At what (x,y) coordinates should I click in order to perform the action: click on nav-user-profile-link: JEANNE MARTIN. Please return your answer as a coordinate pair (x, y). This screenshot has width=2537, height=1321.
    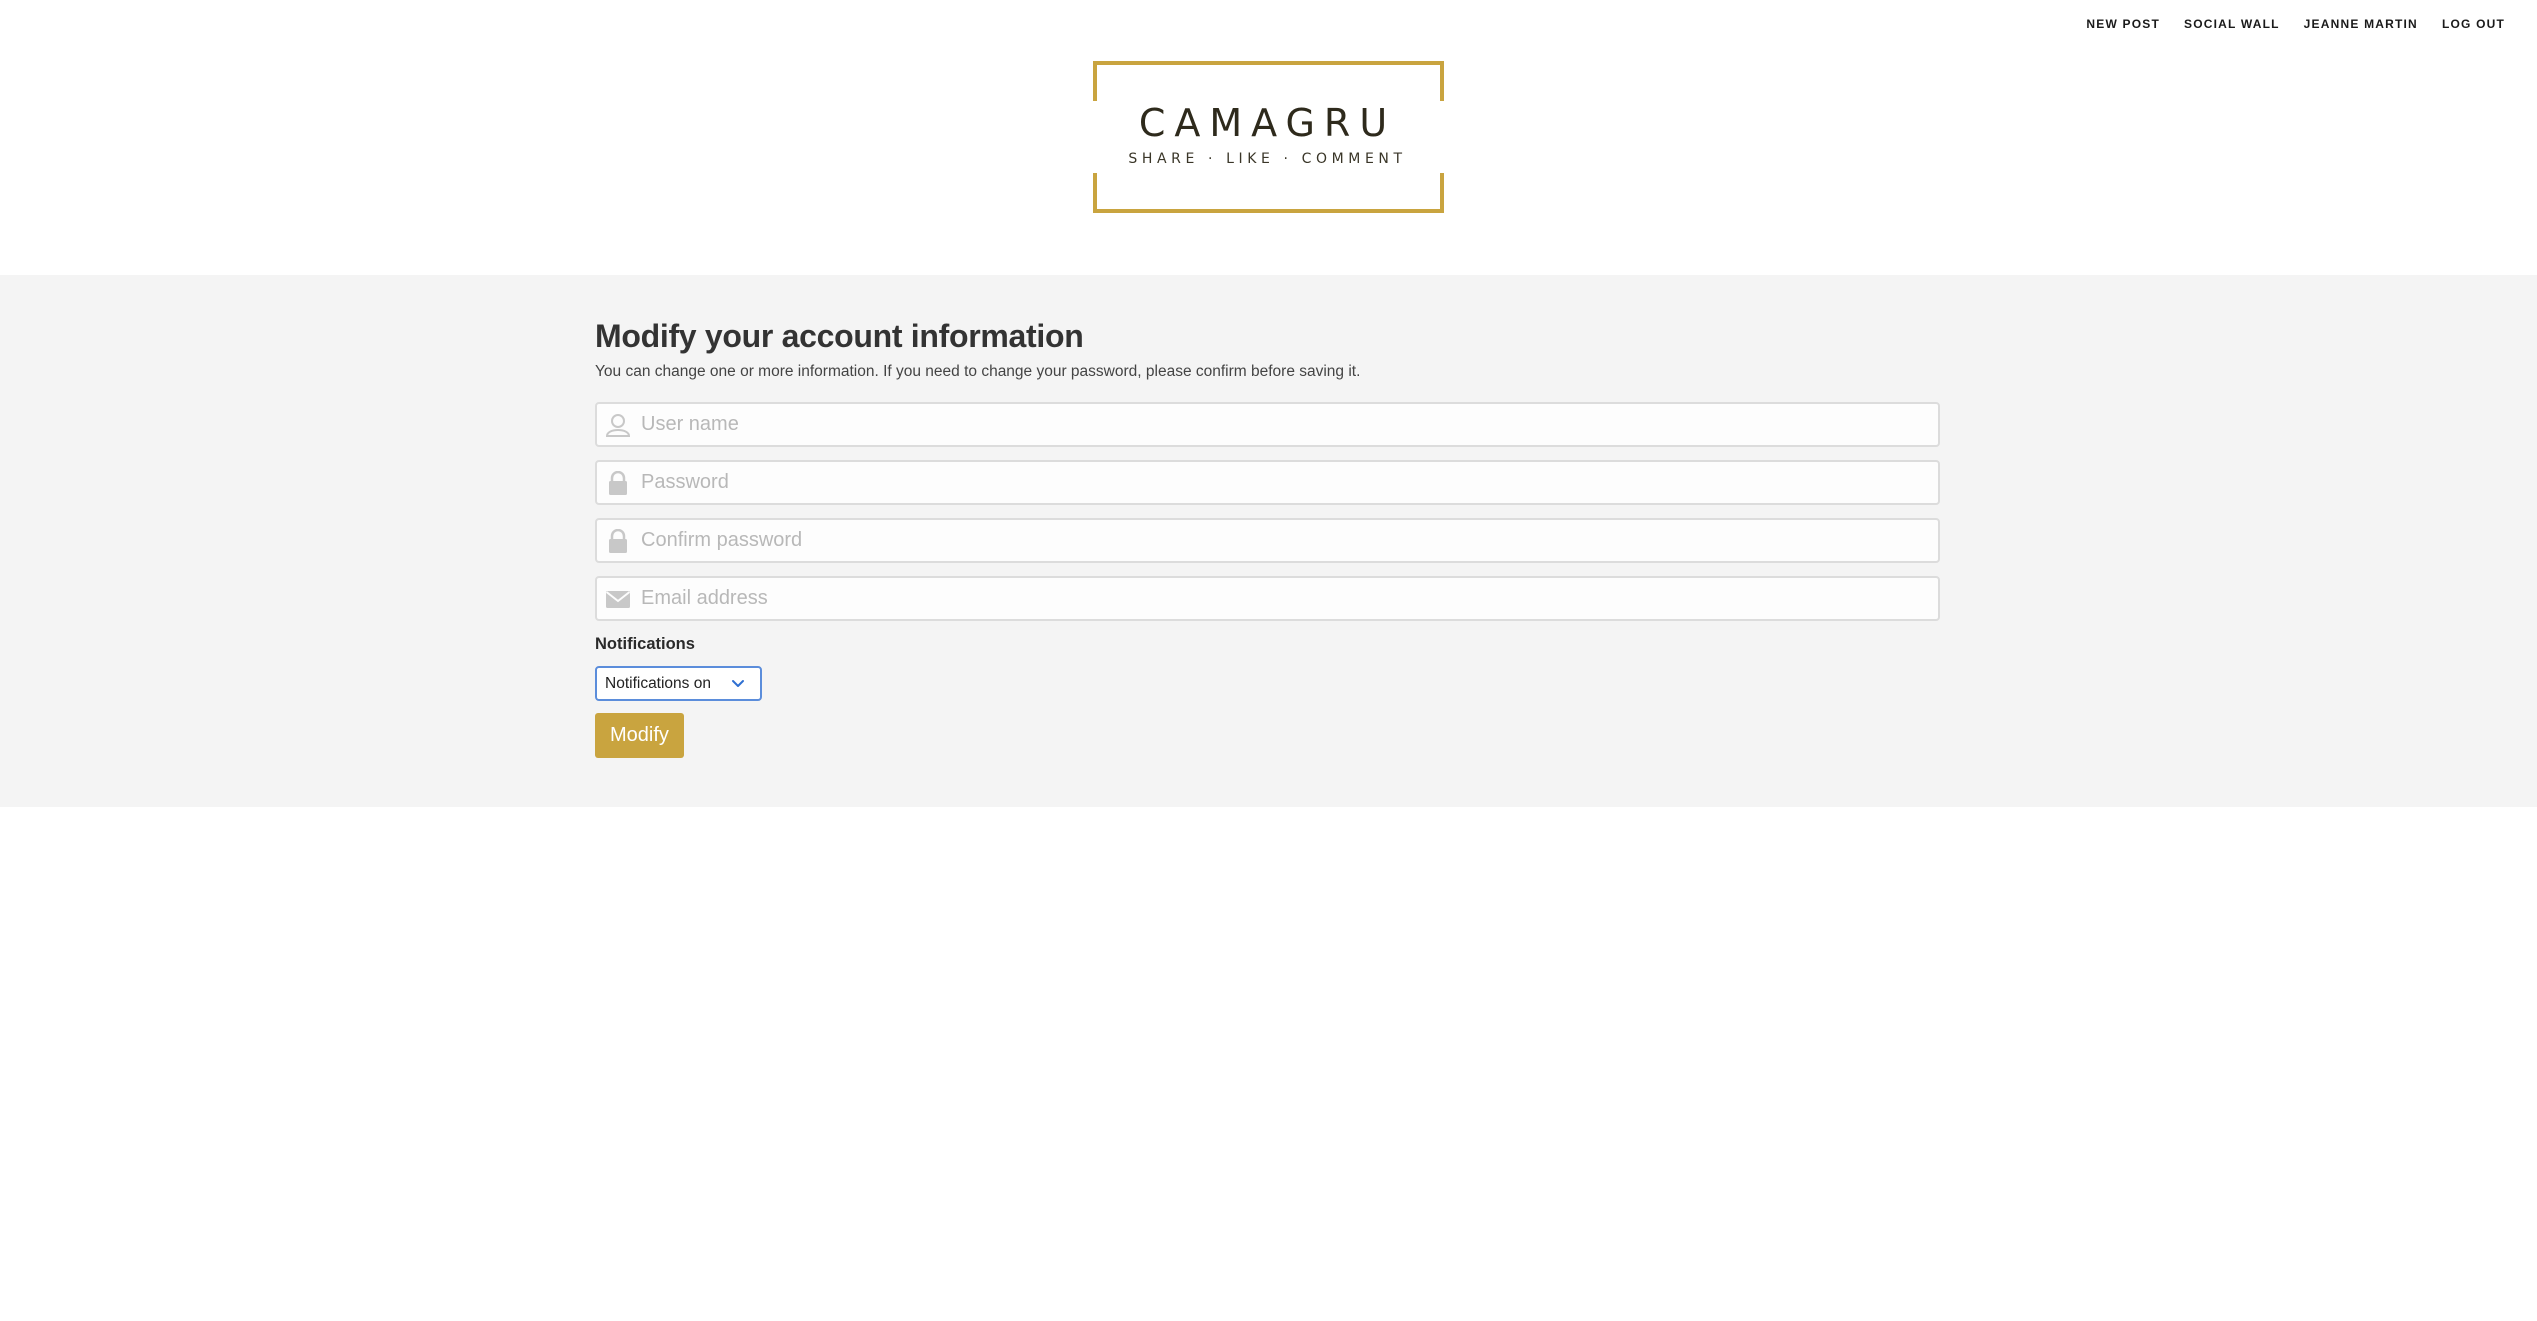
    Looking at the image, I should click on (2361, 24).